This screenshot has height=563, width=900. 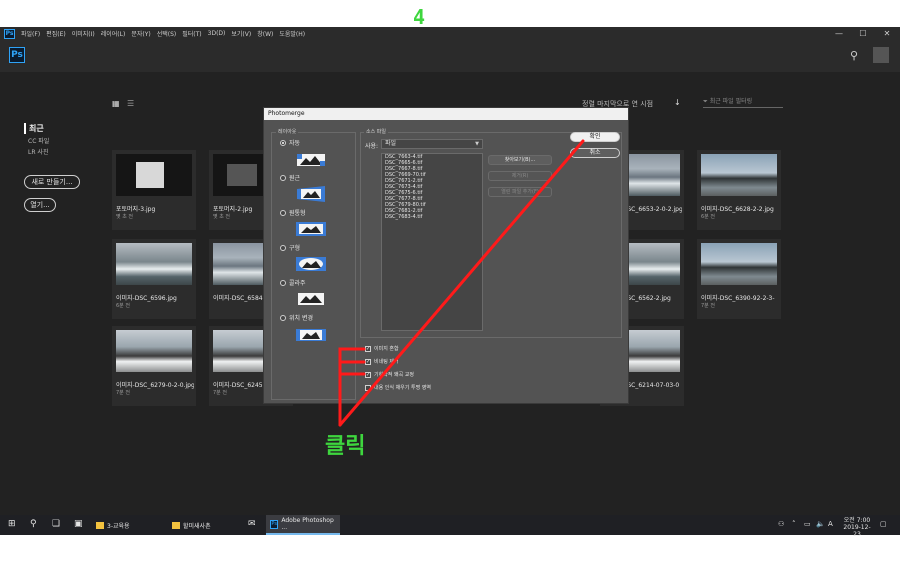 I want to click on layout-perspective-icon, so click(x=311, y=194).